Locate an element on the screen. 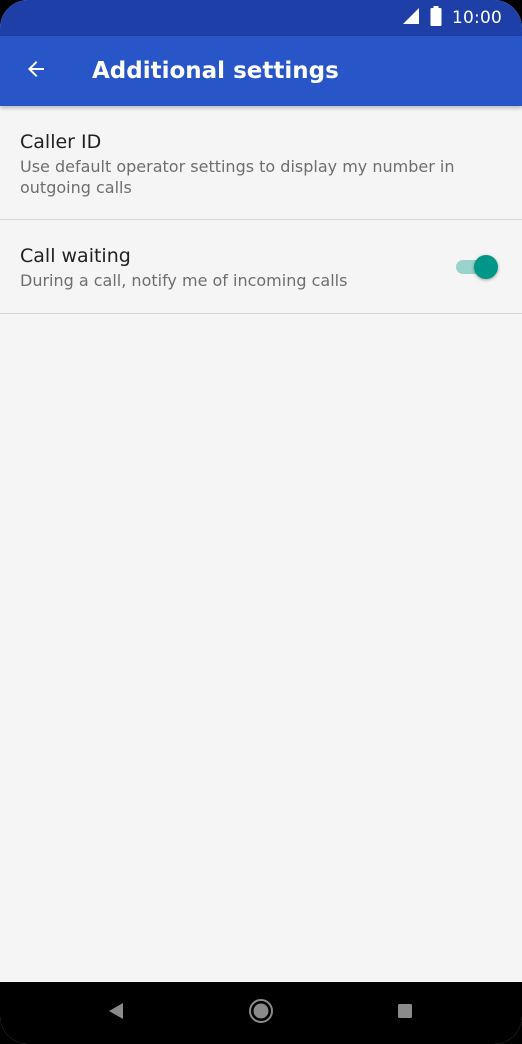 This screenshot has width=522, height=1044. signal-icon is located at coordinates (410, 18).